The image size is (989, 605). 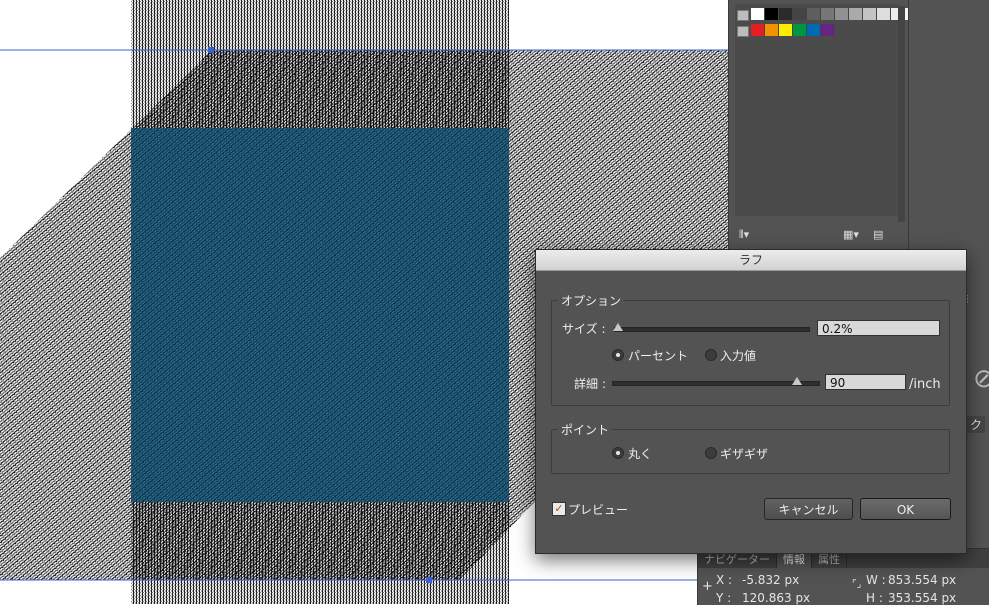 I want to click on library-icon: ⫴▾, so click(x=744, y=235).